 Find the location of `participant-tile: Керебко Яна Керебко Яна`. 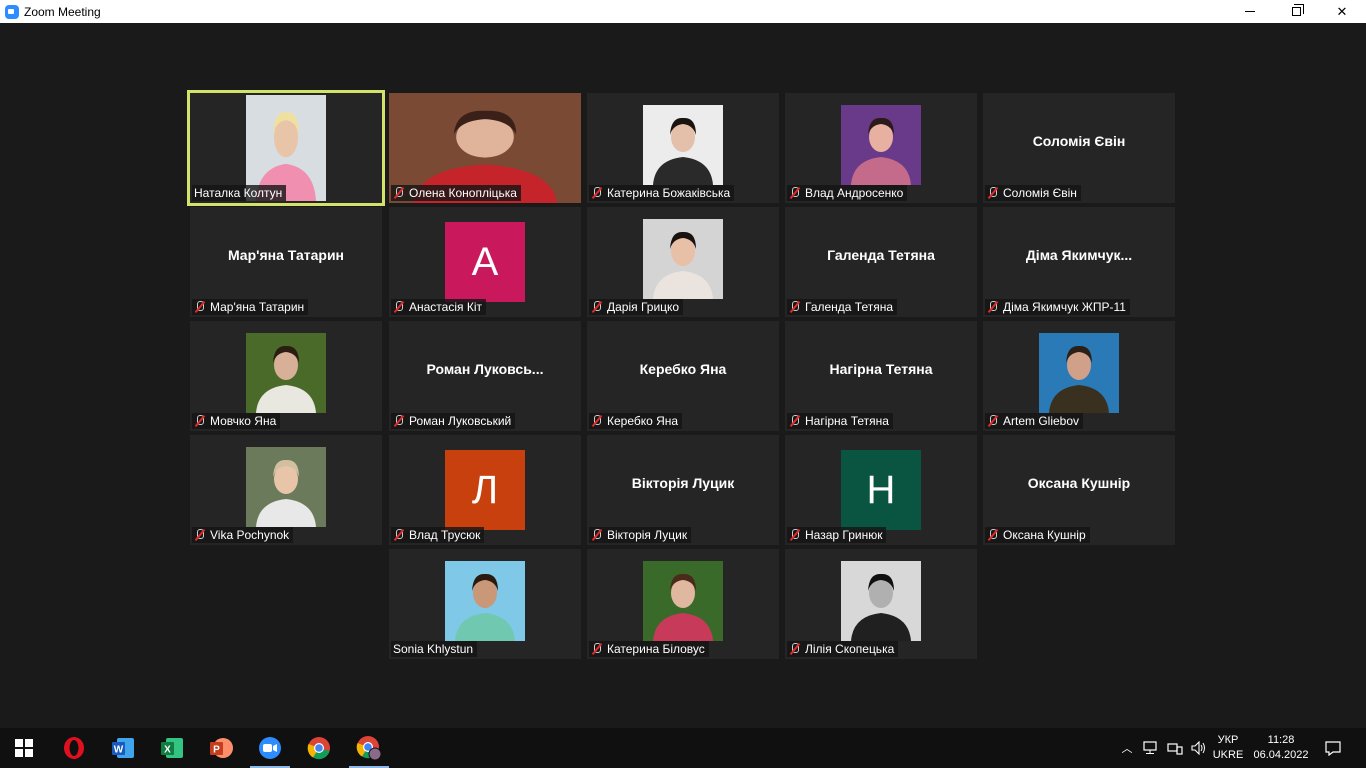

participant-tile: Керебко Яна Керебко Яна is located at coordinates (683, 376).